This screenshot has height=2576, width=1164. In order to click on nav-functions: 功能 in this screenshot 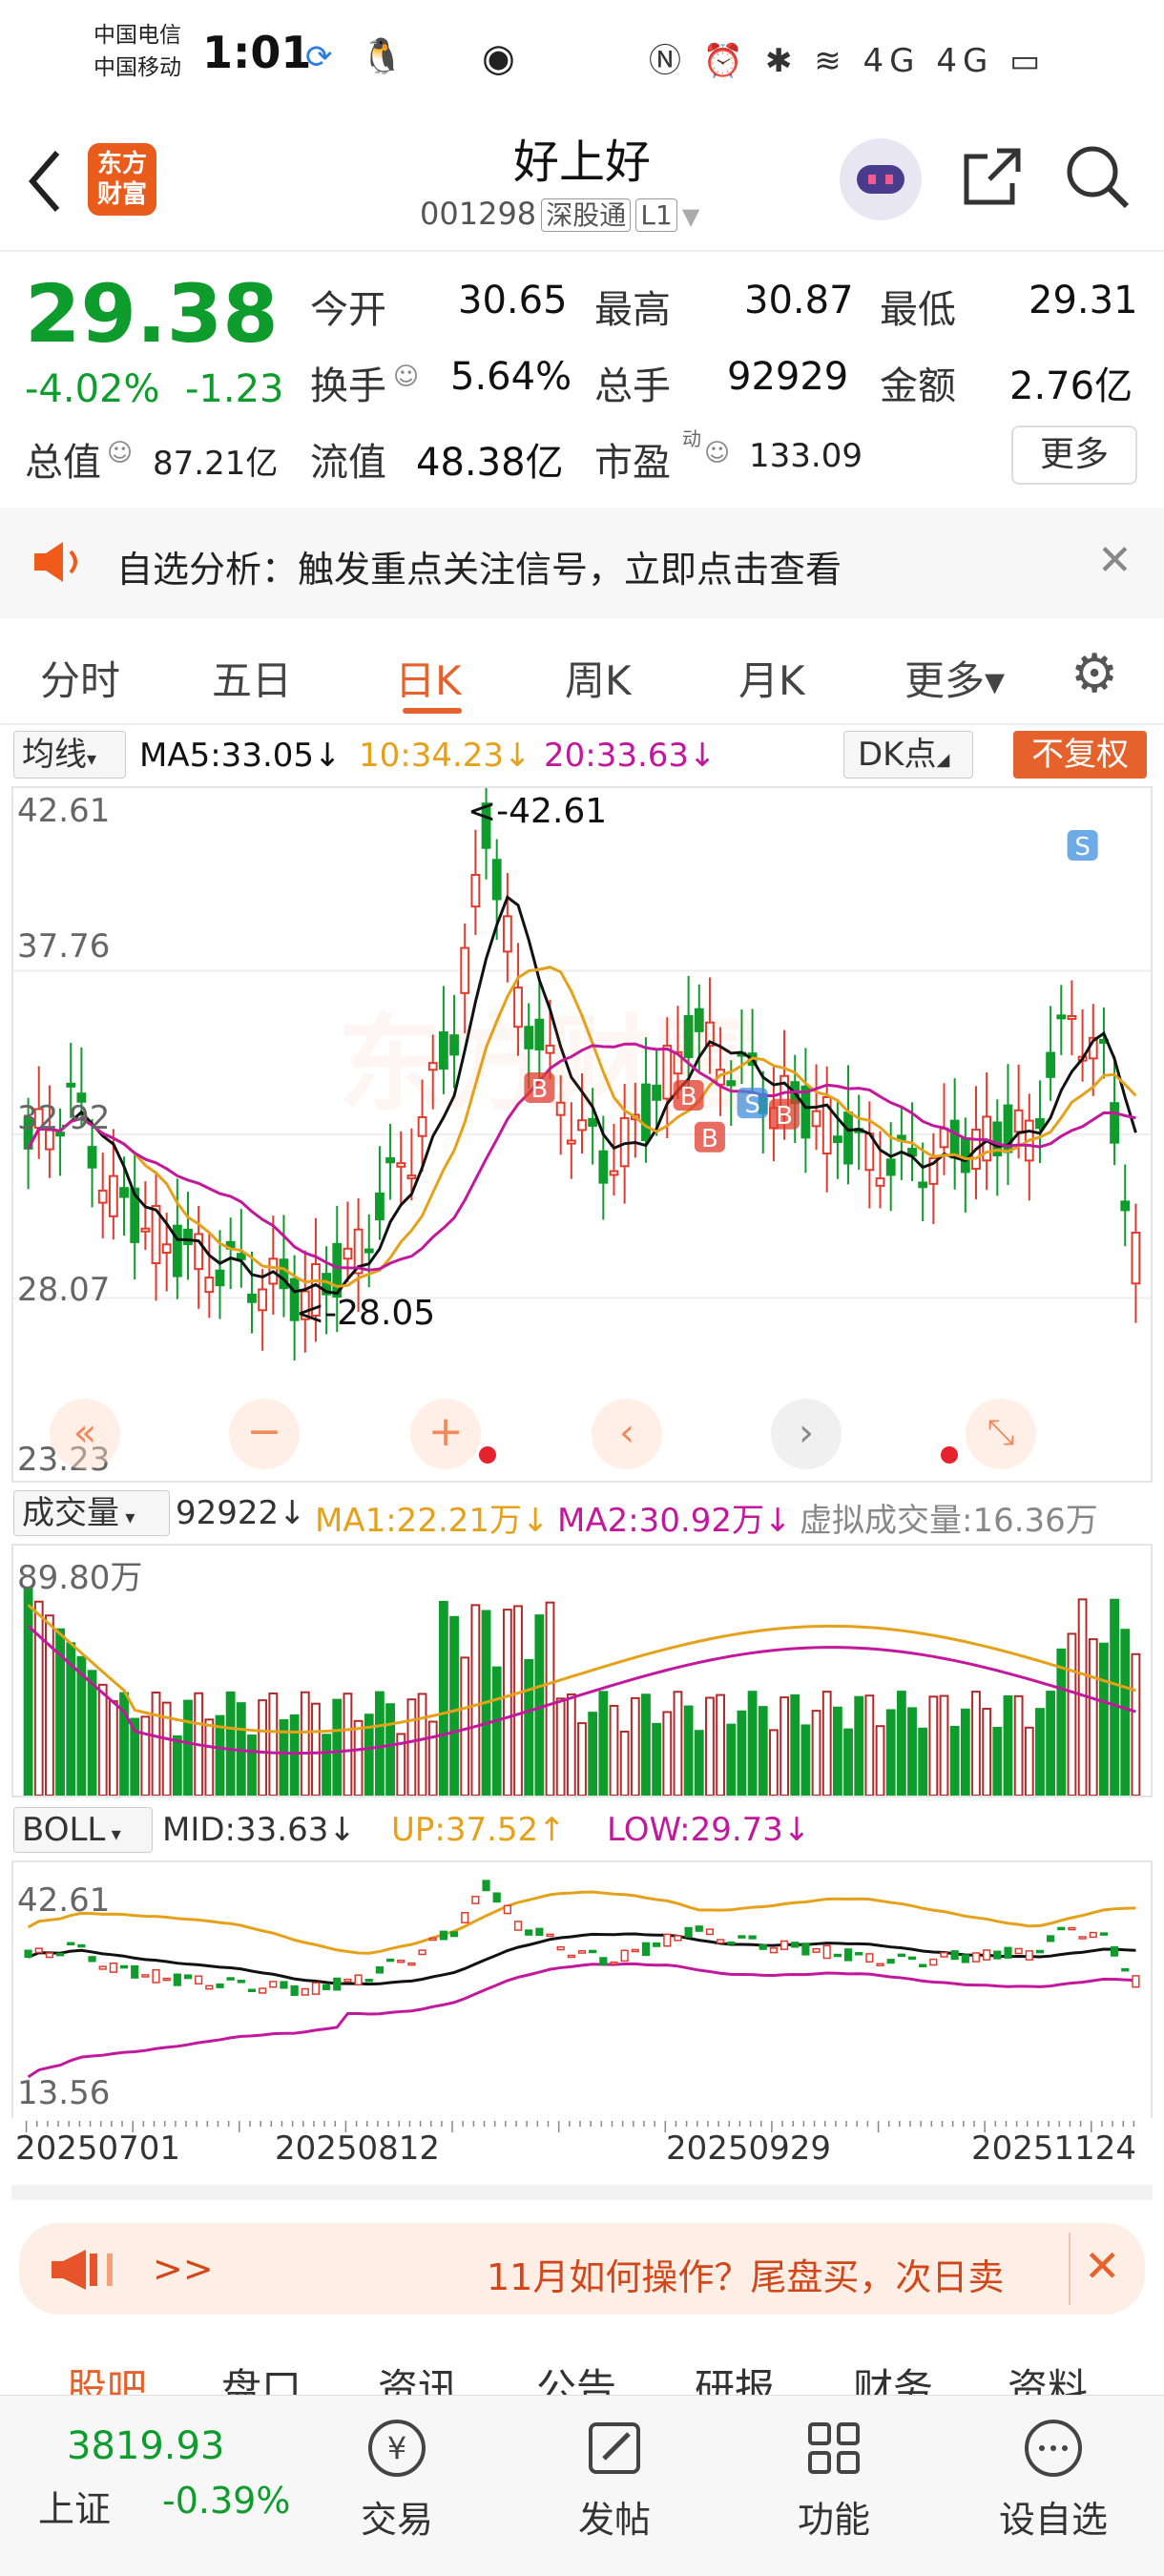, I will do `click(834, 2479)`.